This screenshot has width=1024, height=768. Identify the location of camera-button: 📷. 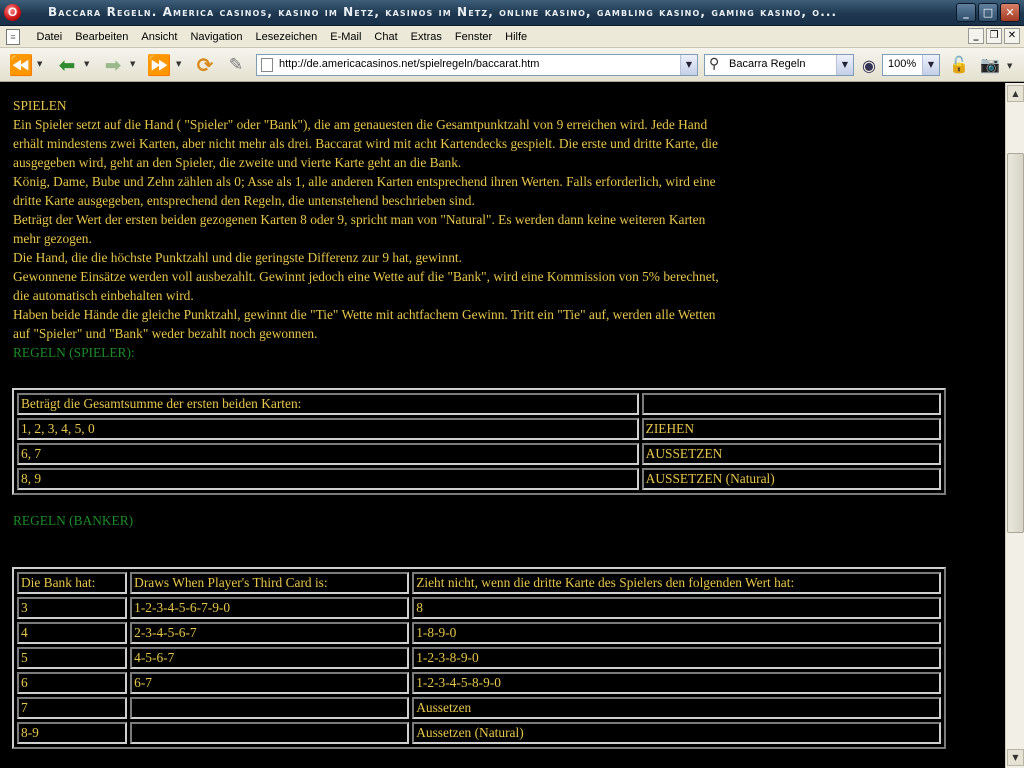
(990, 65).